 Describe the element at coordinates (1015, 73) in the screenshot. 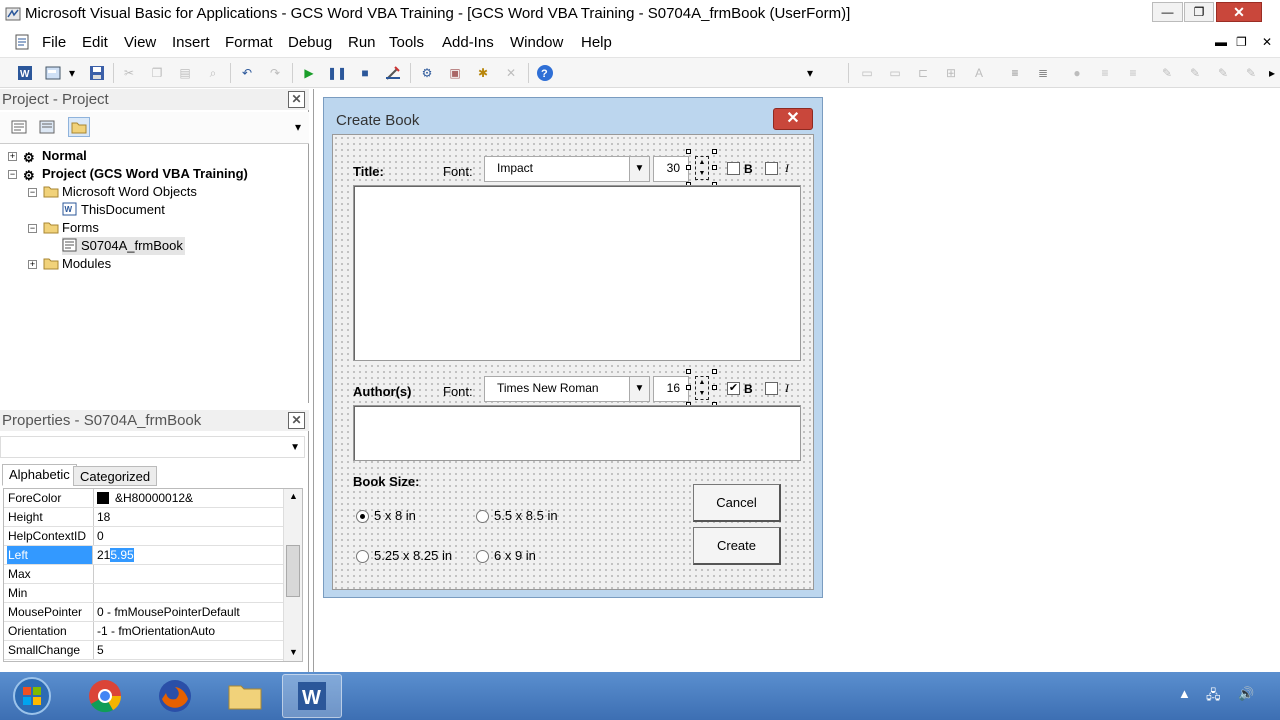

I see `indent-icon: ≡` at that location.